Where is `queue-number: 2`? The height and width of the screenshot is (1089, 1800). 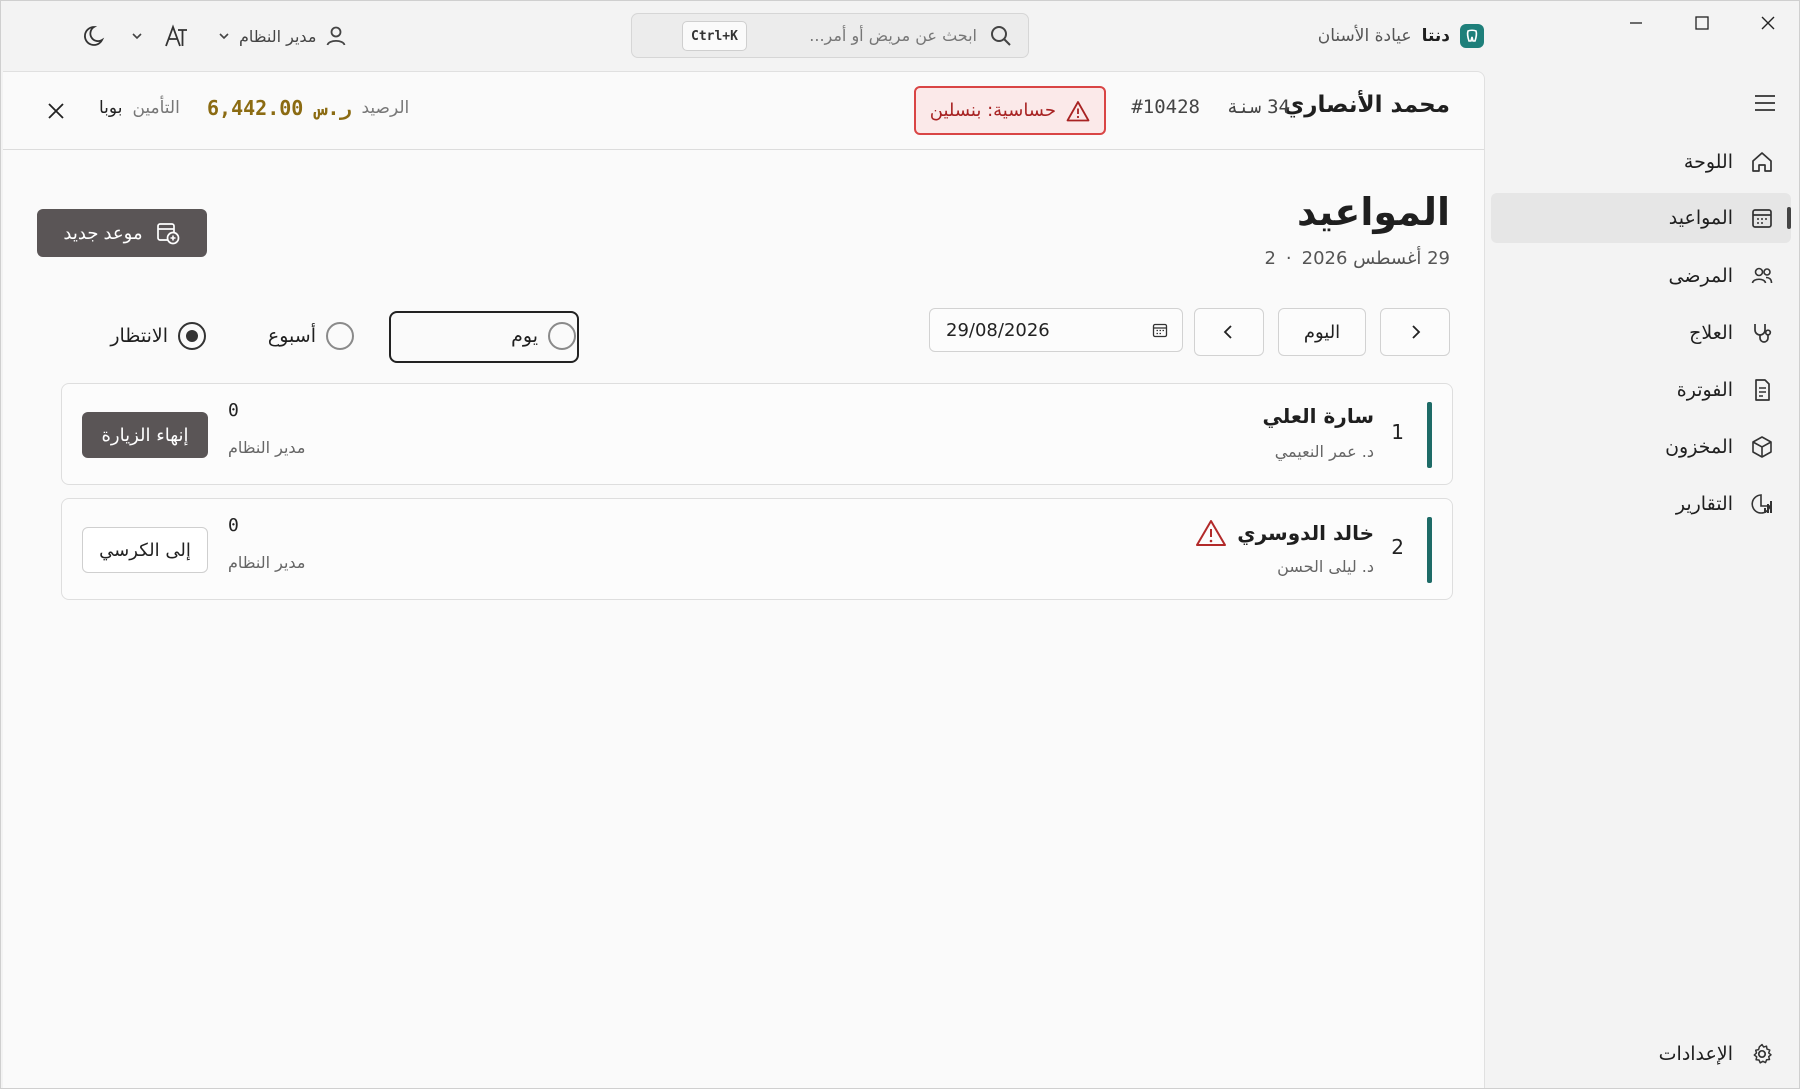 queue-number: 2 is located at coordinates (1397, 547).